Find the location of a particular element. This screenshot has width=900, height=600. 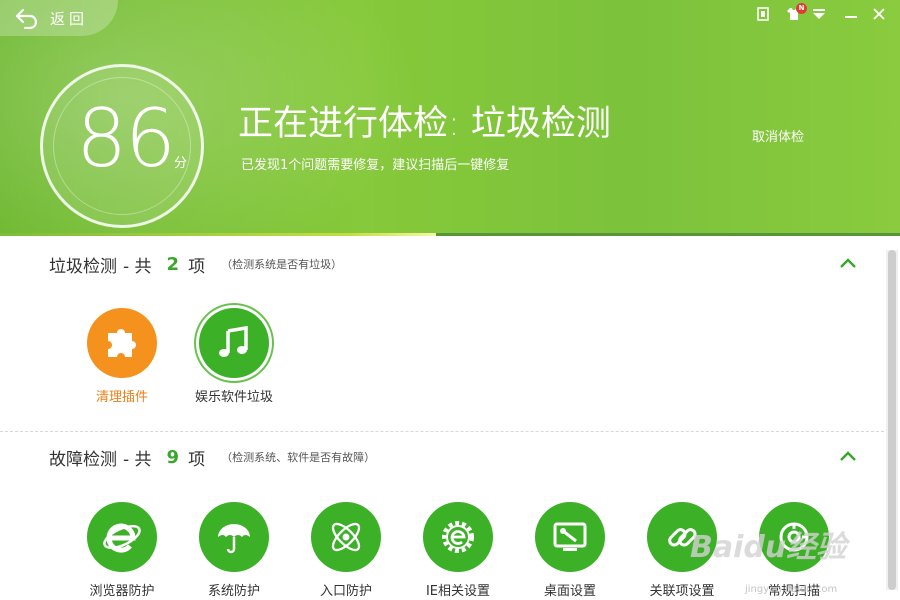

scan-progress-bar is located at coordinates (450, 234).